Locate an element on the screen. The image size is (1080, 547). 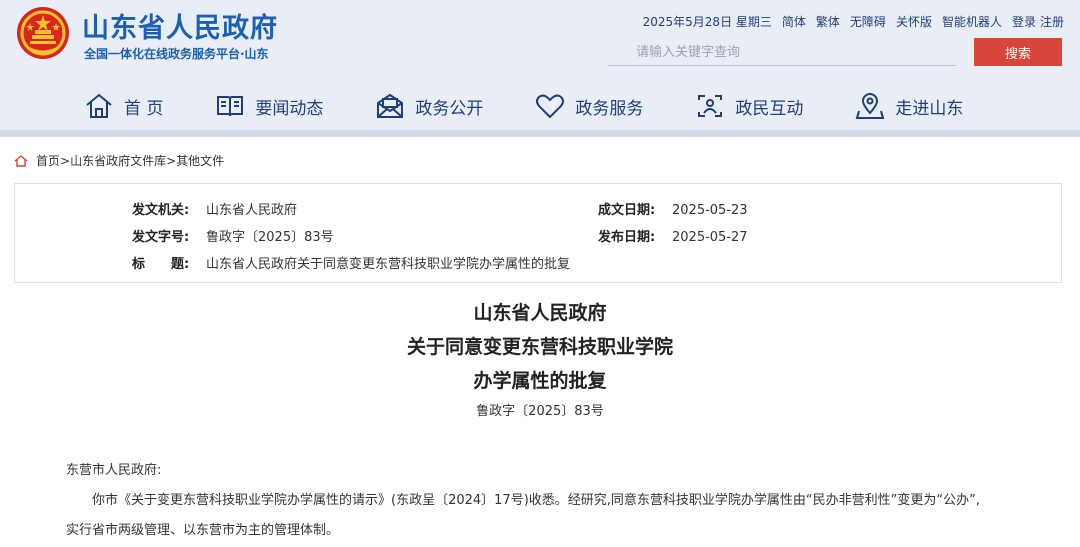
info-subject-row: 标 题: 山东省人民政府关于同意变更东营科技职业学院办学属性的批复 is located at coordinates (351, 262).